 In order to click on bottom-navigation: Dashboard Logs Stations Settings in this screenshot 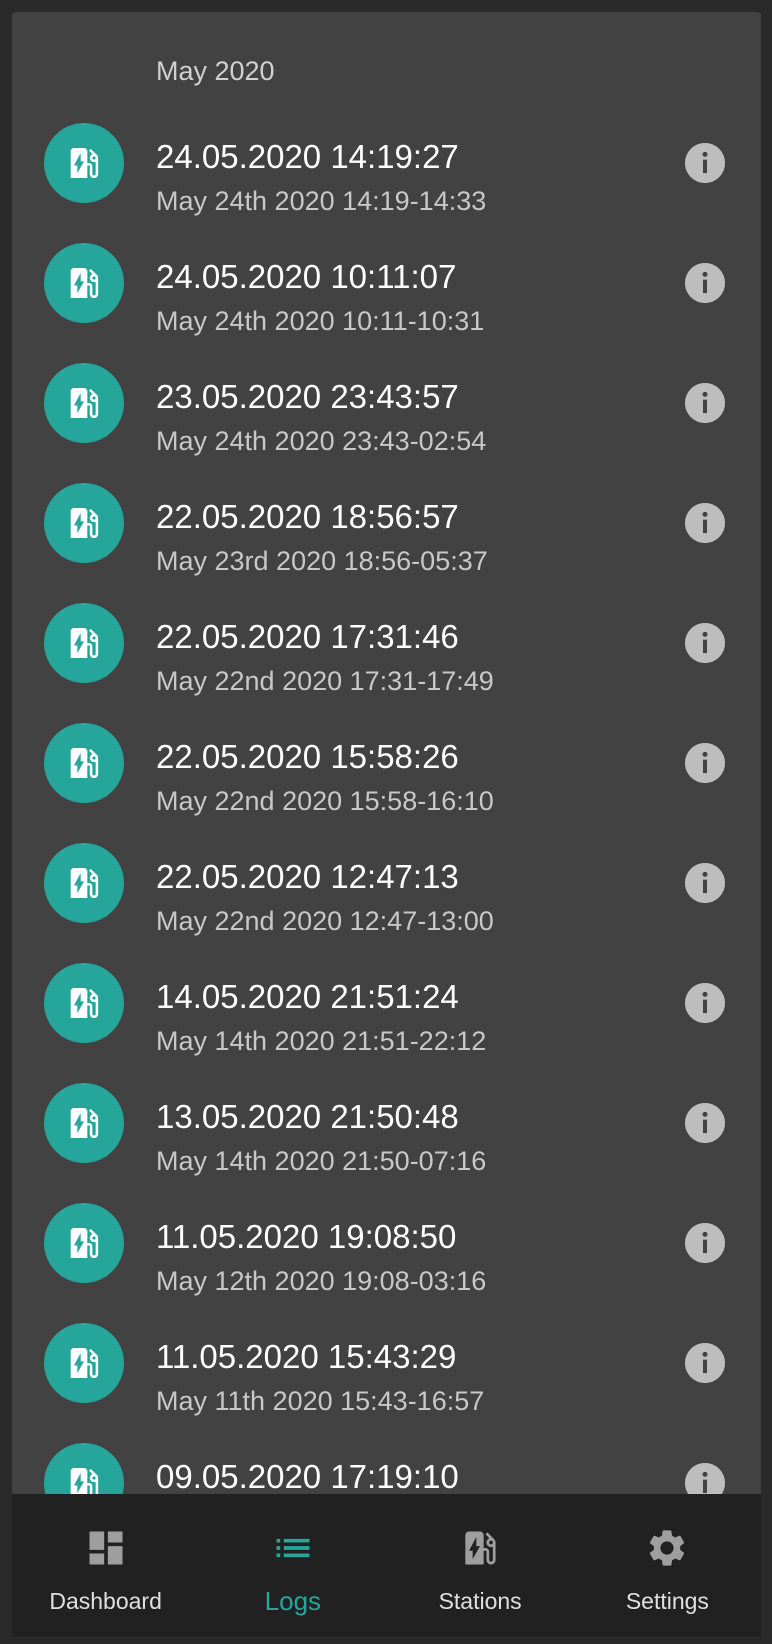, I will do `click(386, 1565)`.